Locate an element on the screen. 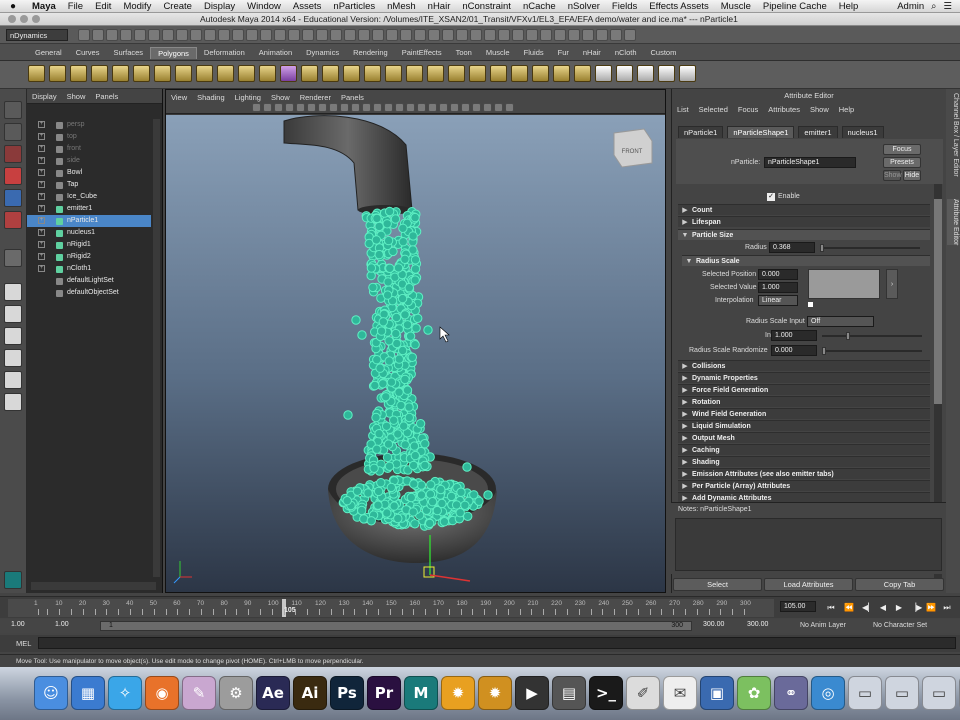  outliner-item-nrigid2: + nRigid2 is located at coordinates (89, 257).